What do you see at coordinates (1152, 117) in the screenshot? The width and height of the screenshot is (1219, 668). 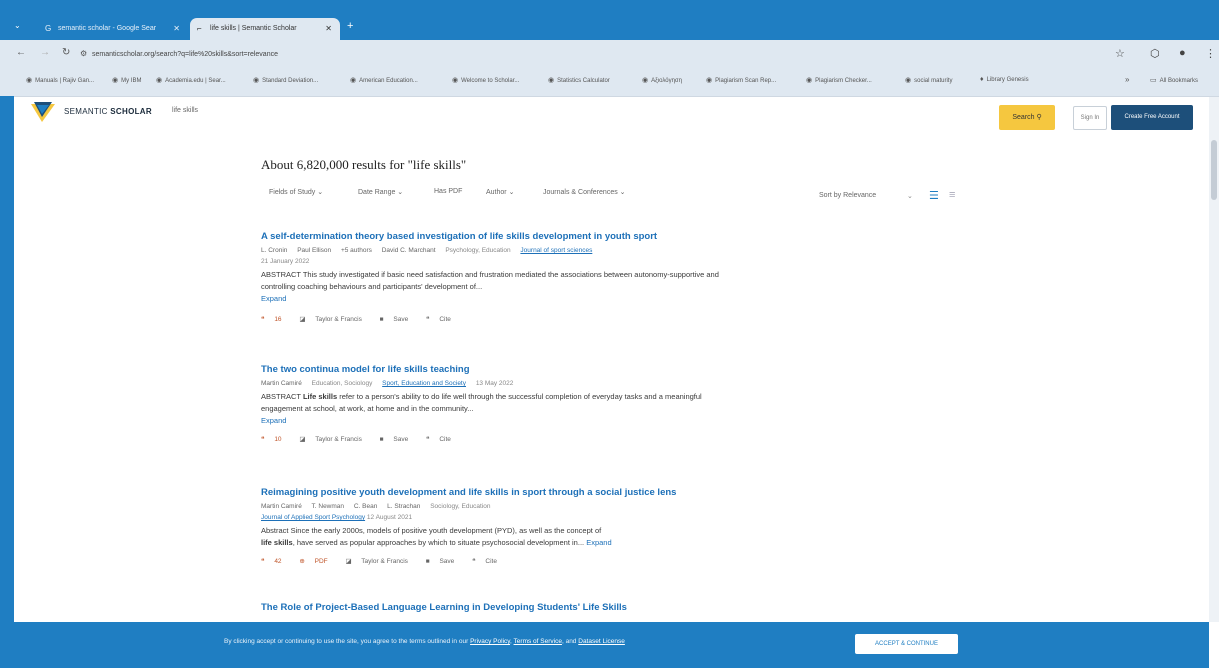 I see `create-account-button: Create Free Account` at bounding box center [1152, 117].